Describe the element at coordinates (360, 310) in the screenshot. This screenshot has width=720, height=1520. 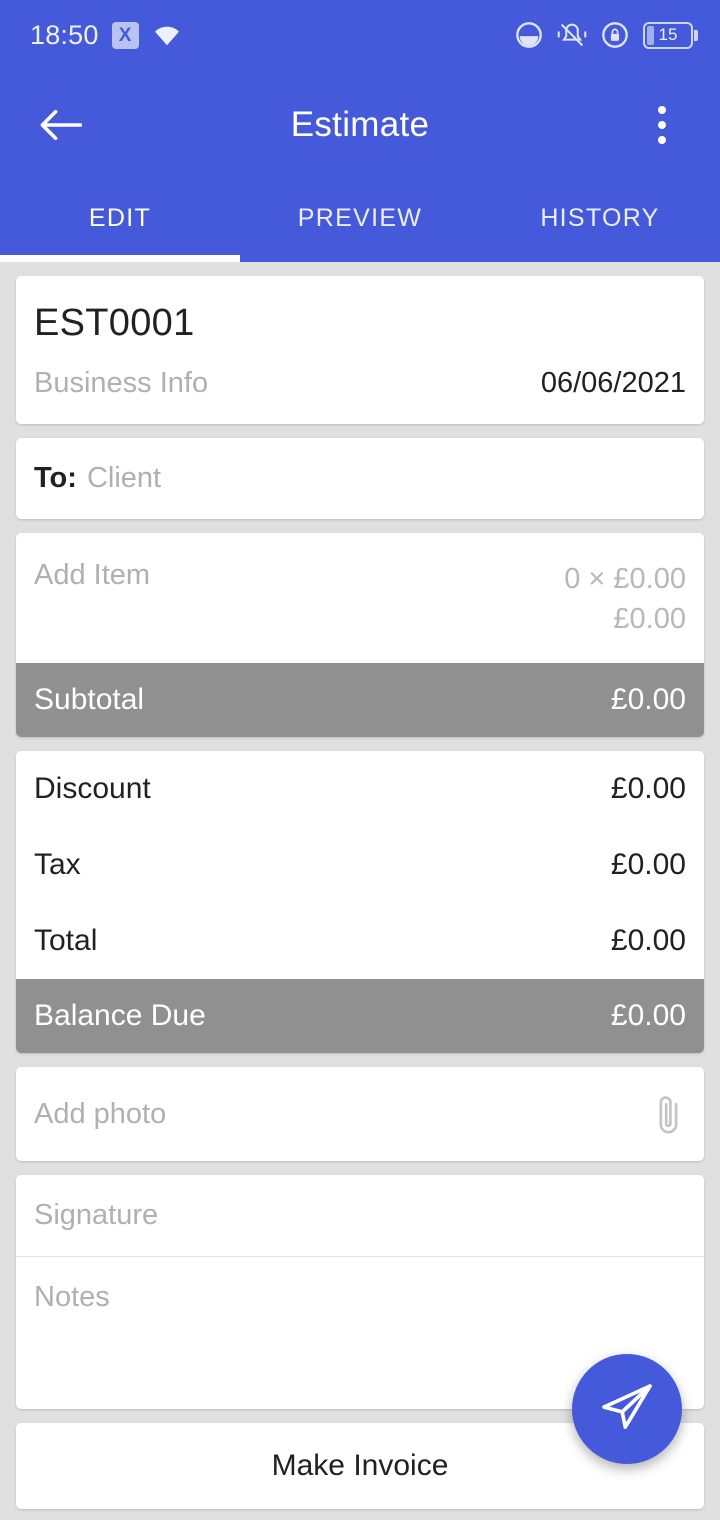
I see `document-number: EST0001` at that location.